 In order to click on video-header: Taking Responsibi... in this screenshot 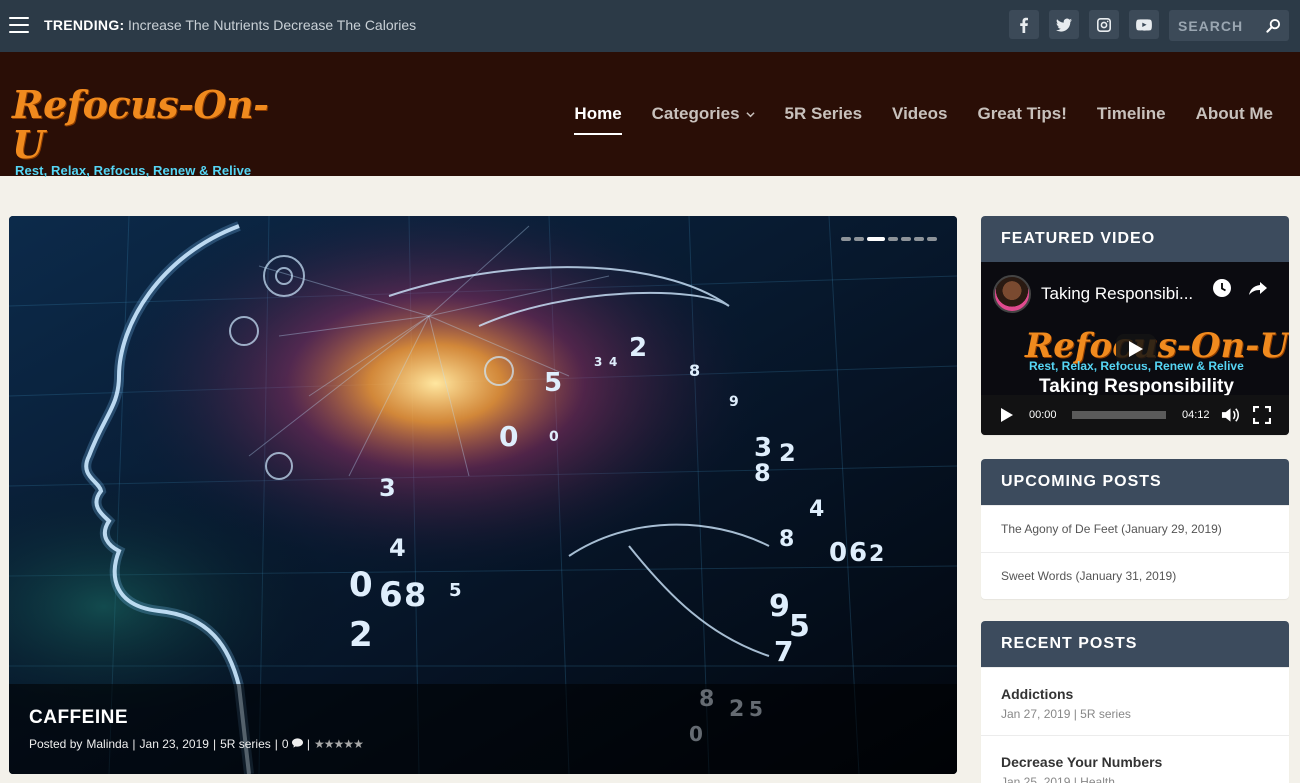, I will do `click(1093, 294)`.